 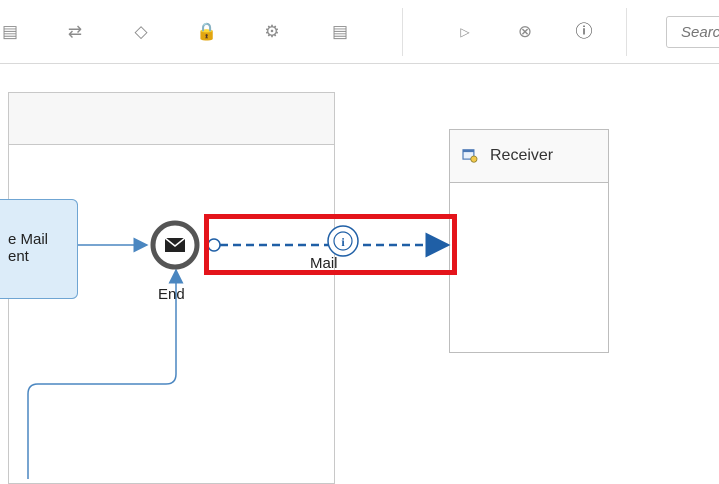 What do you see at coordinates (330, 244) in the screenshot?
I see `highlight-box` at bounding box center [330, 244].